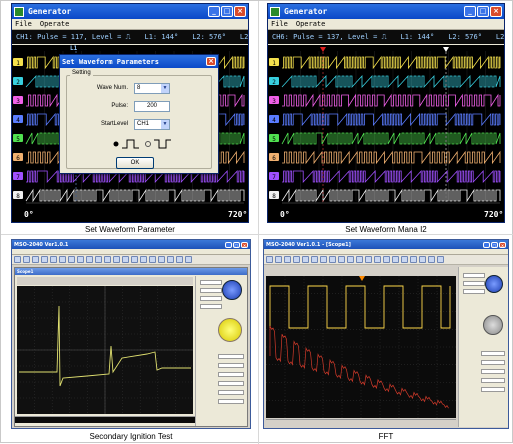  Describe the element at coordinates (152, 88) in the screenshot. I see `wave-num-select: 8 ▼` at that location.